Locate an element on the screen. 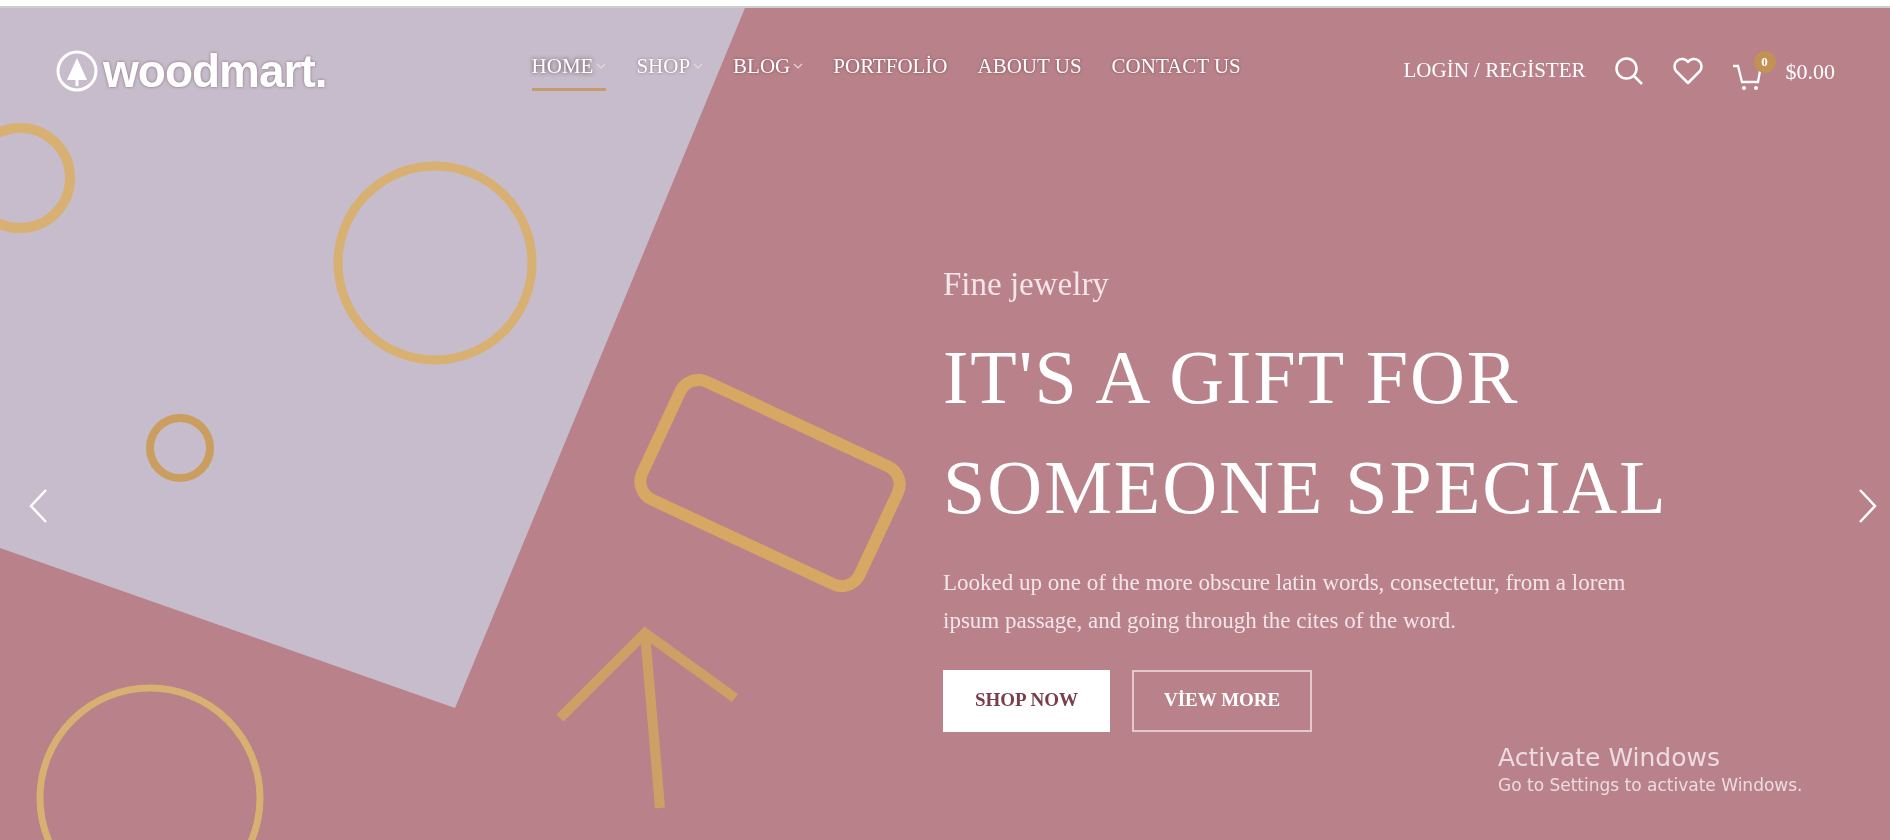 This screenshot has width=1890, height=840. slide-description: Looked up one of the more obscure latin words, consectetur, from a lorem ipsum passage, and going through the cites of the word. is located at coordinates (1285, 601).